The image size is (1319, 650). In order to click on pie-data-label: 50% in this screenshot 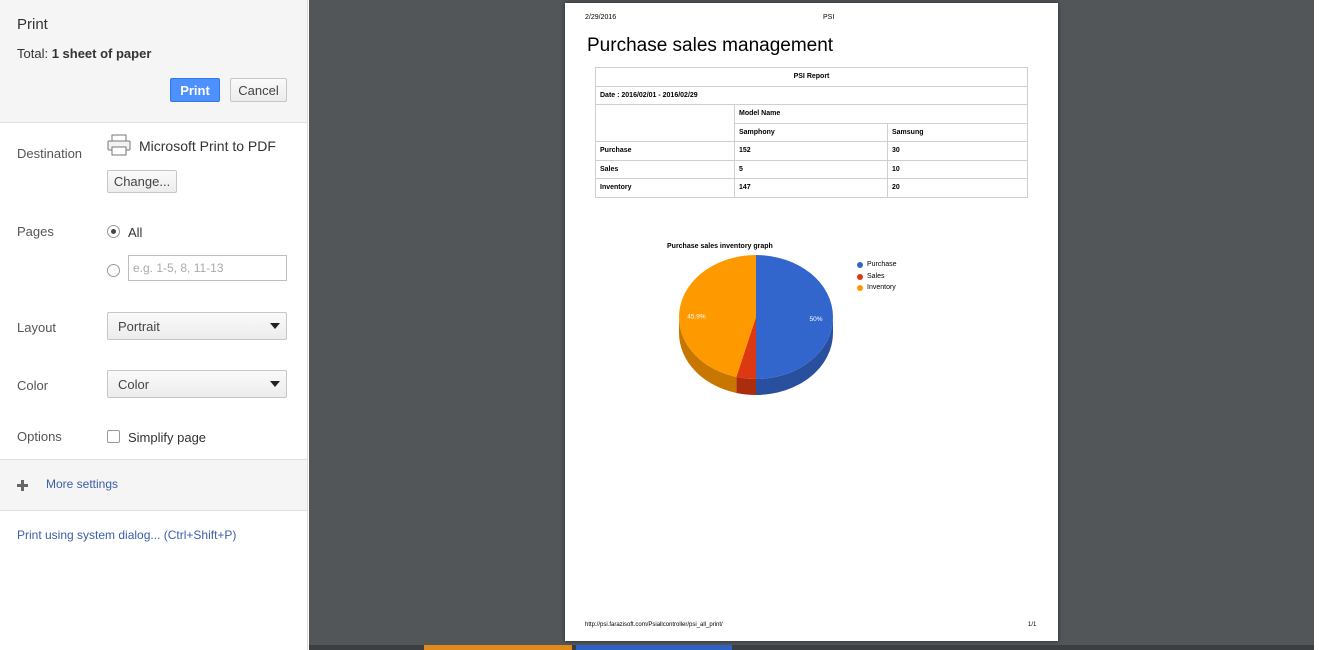, I will do `click(816, 319)`.